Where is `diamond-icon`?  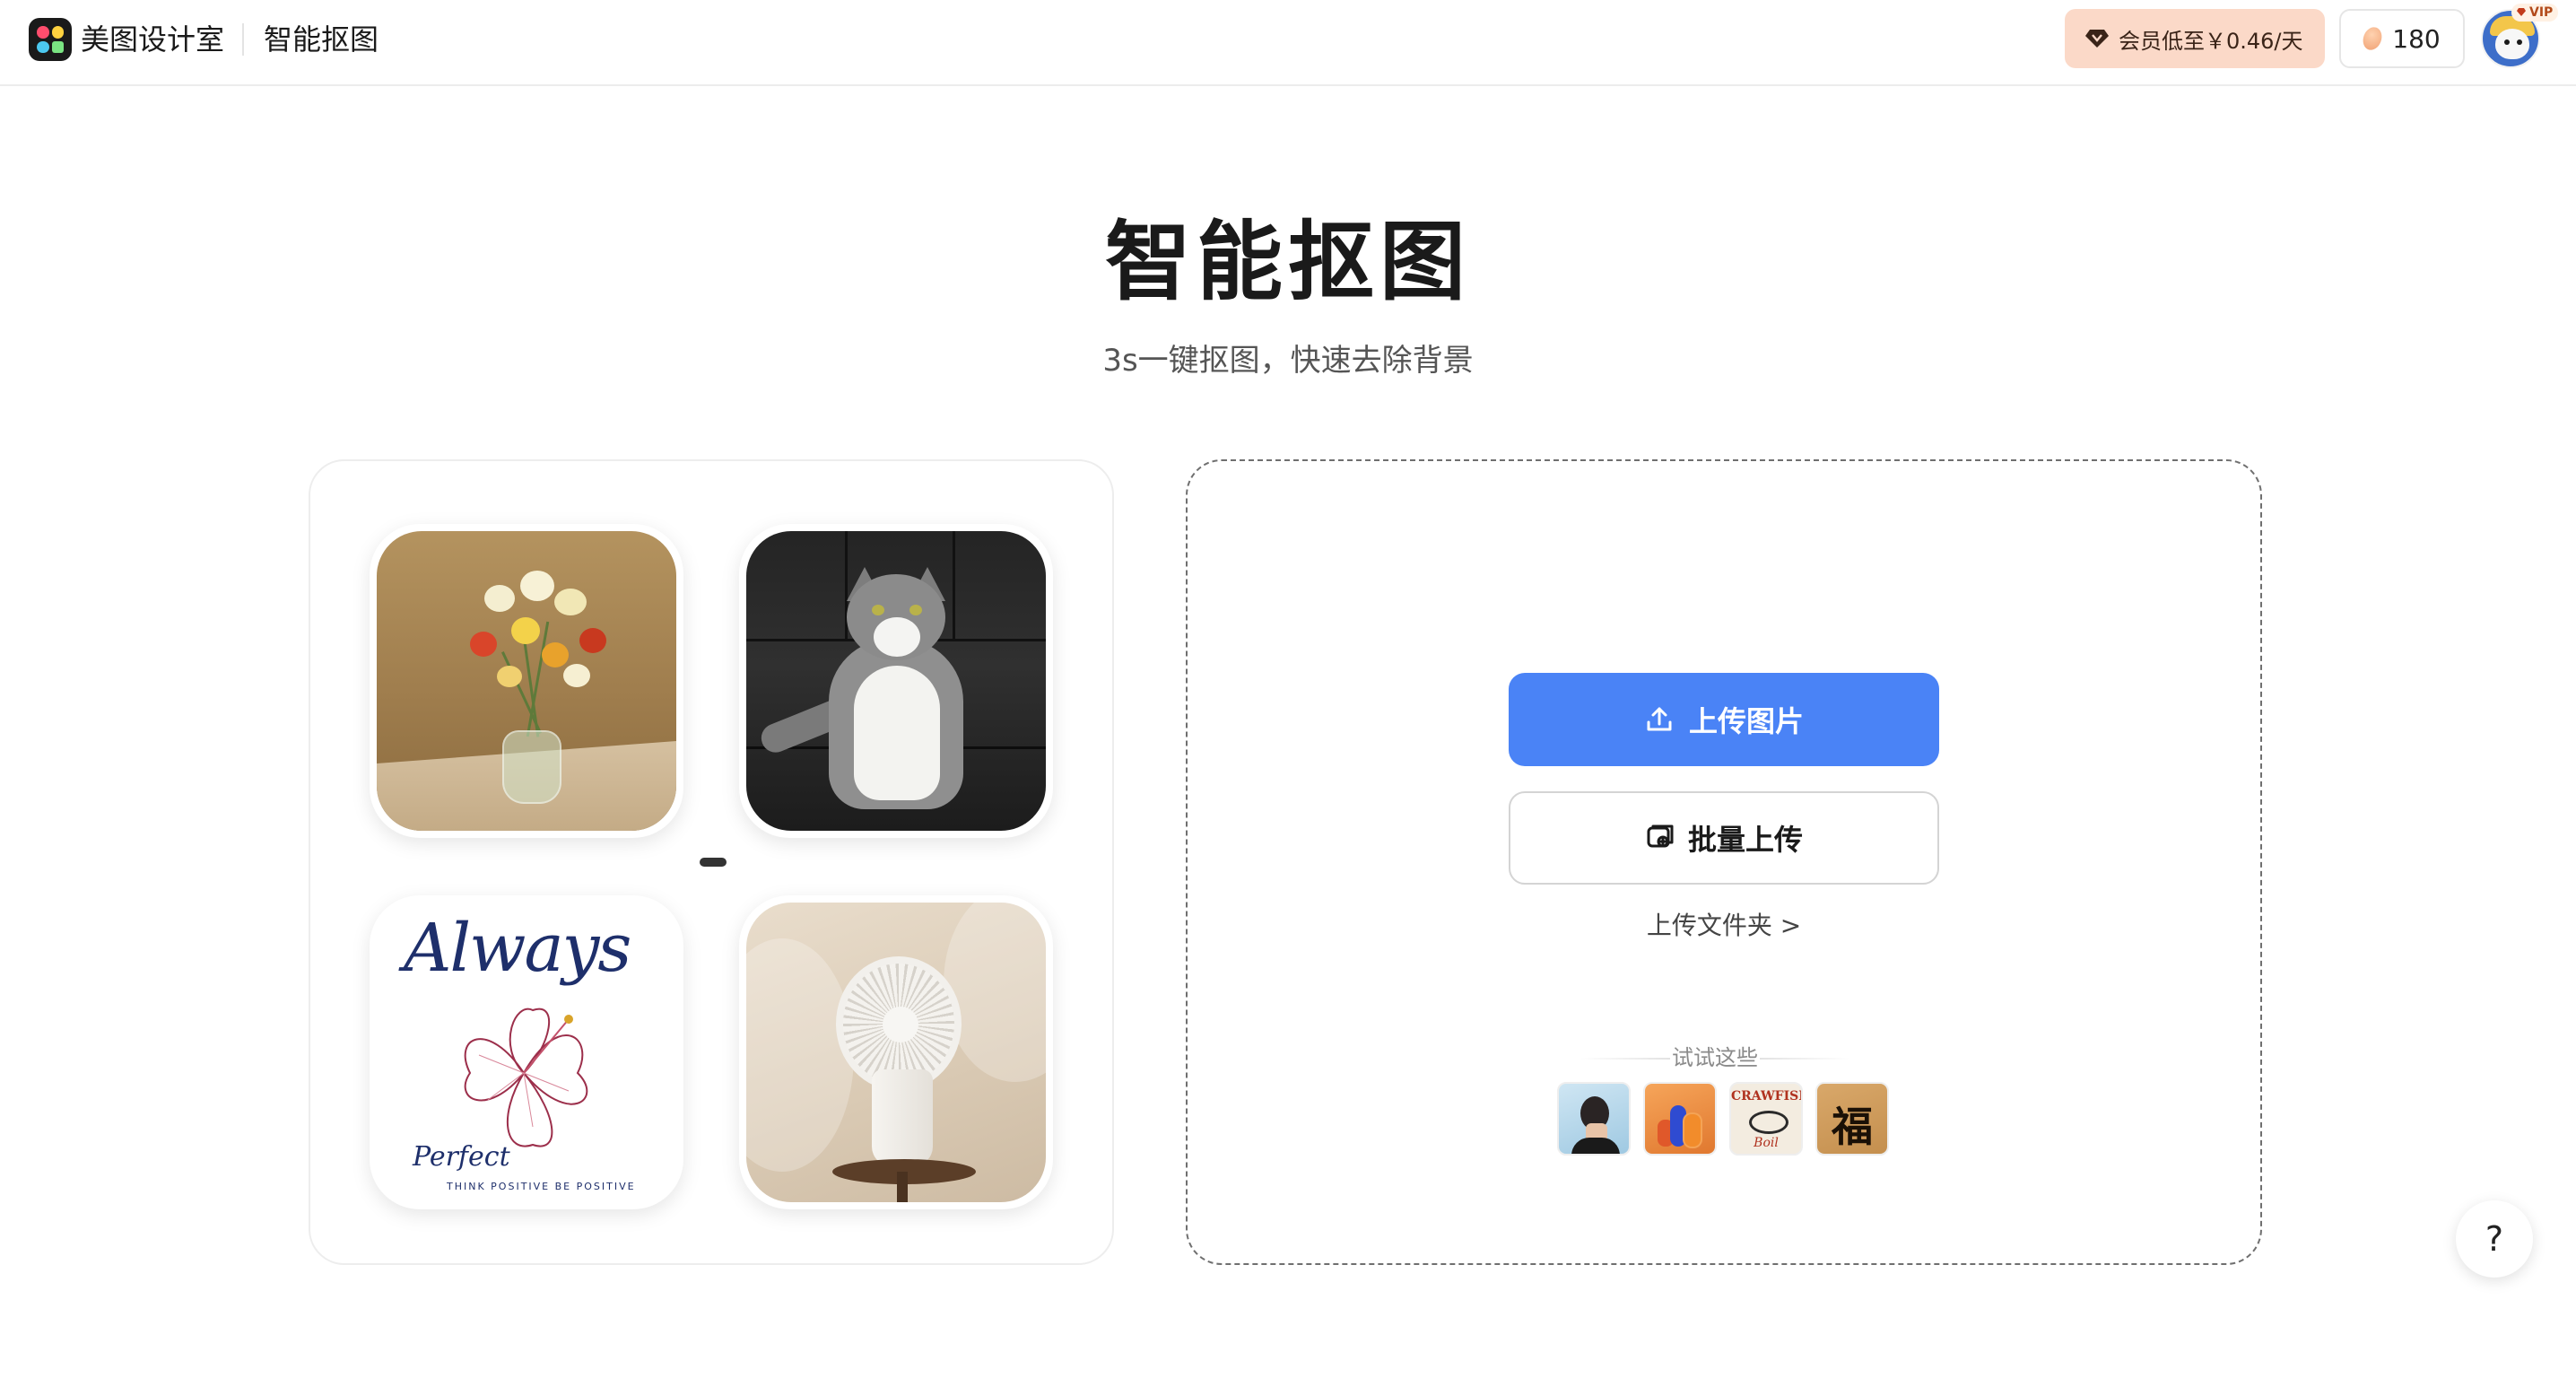 diamond-icon is located at coordinates (2097, 38).